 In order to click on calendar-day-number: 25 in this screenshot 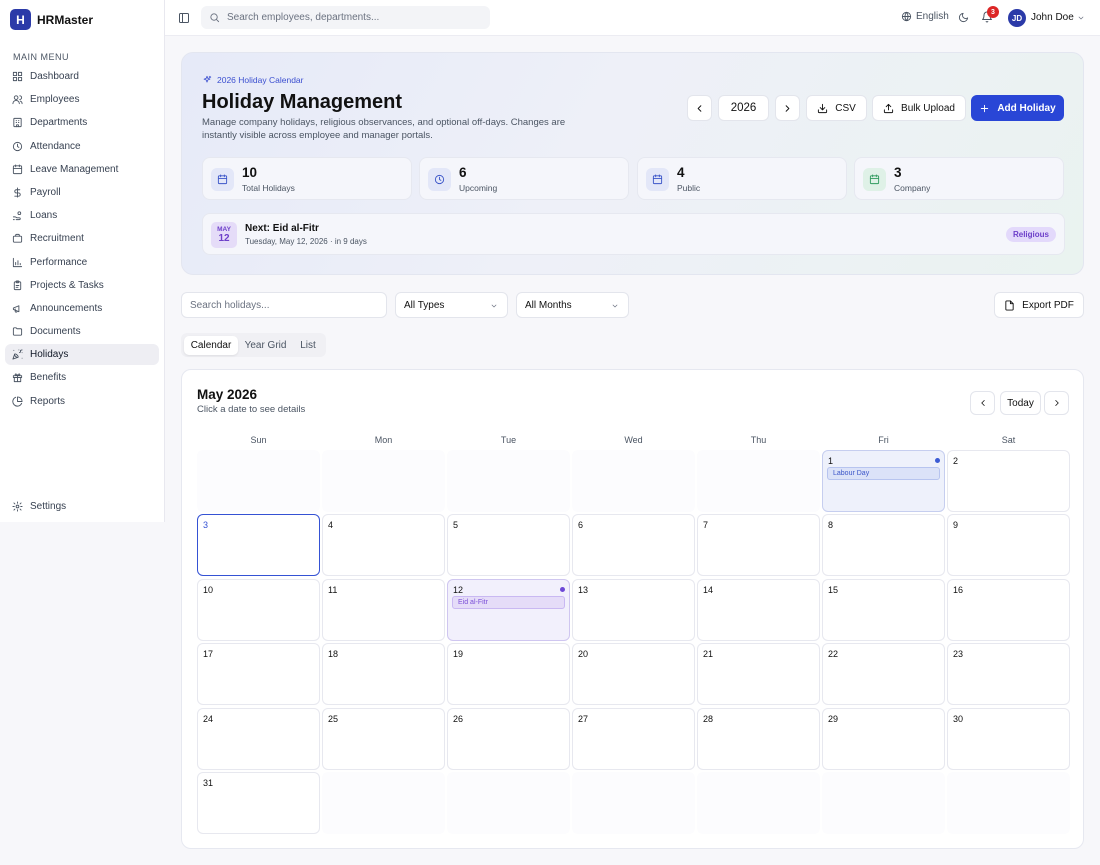, I will do `click(333, 718)`.